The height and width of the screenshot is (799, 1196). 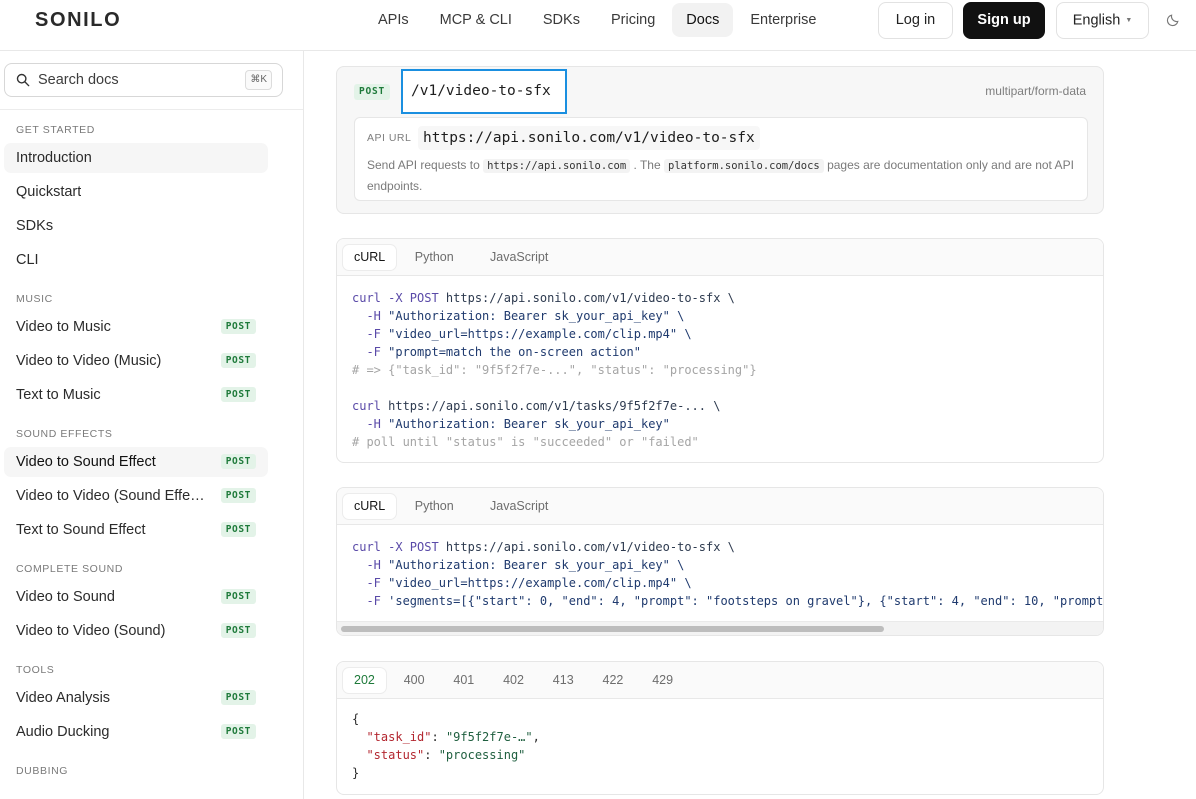 I want to click on sidebar-item-label: Video Analysis, so click(x=63, y=698).